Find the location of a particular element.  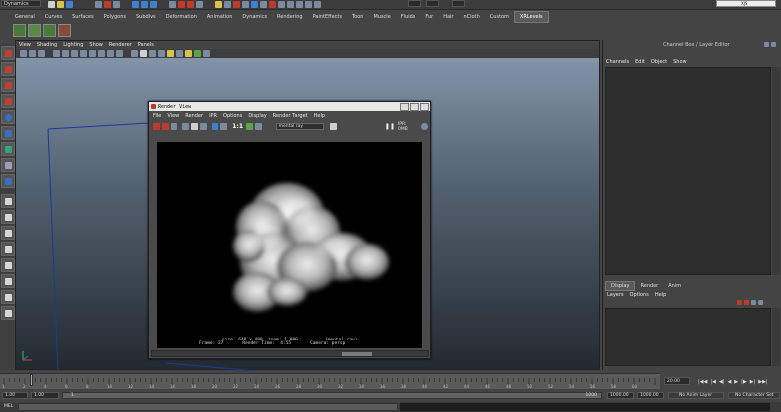

anim-start-field: 1.00 is located at coordinates (15, 395).